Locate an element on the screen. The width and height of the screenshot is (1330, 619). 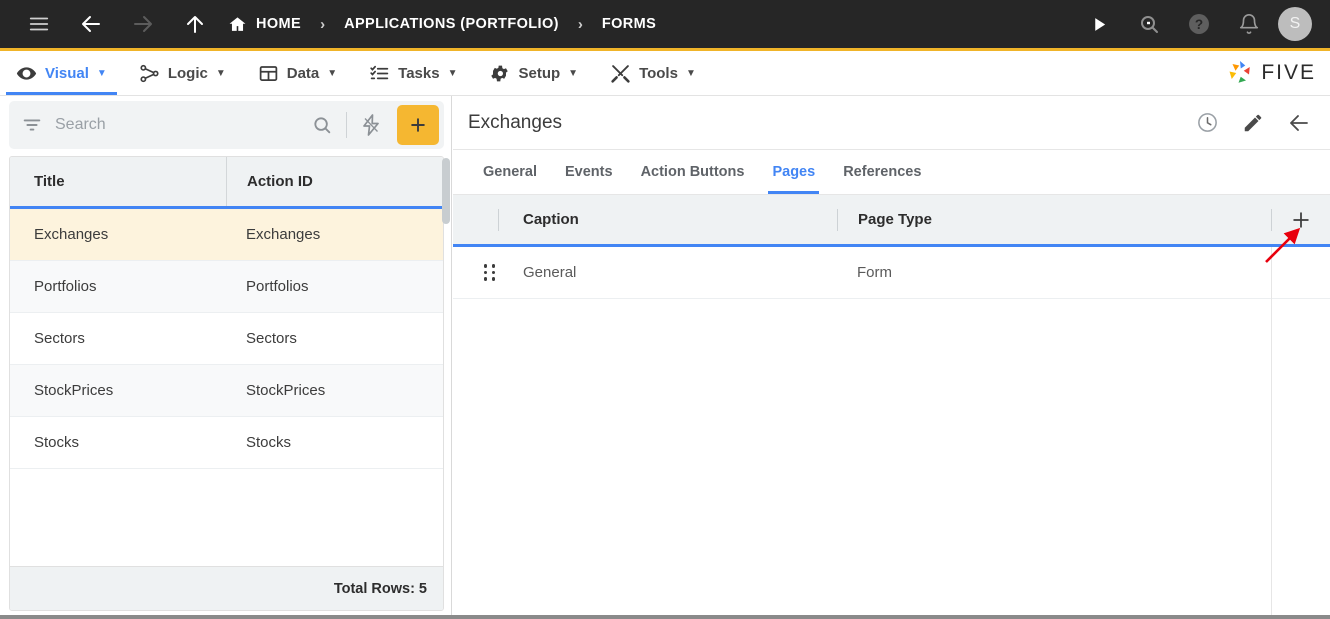
menu-item-tools: Tools ▼ is located at coordinates (653, 73).